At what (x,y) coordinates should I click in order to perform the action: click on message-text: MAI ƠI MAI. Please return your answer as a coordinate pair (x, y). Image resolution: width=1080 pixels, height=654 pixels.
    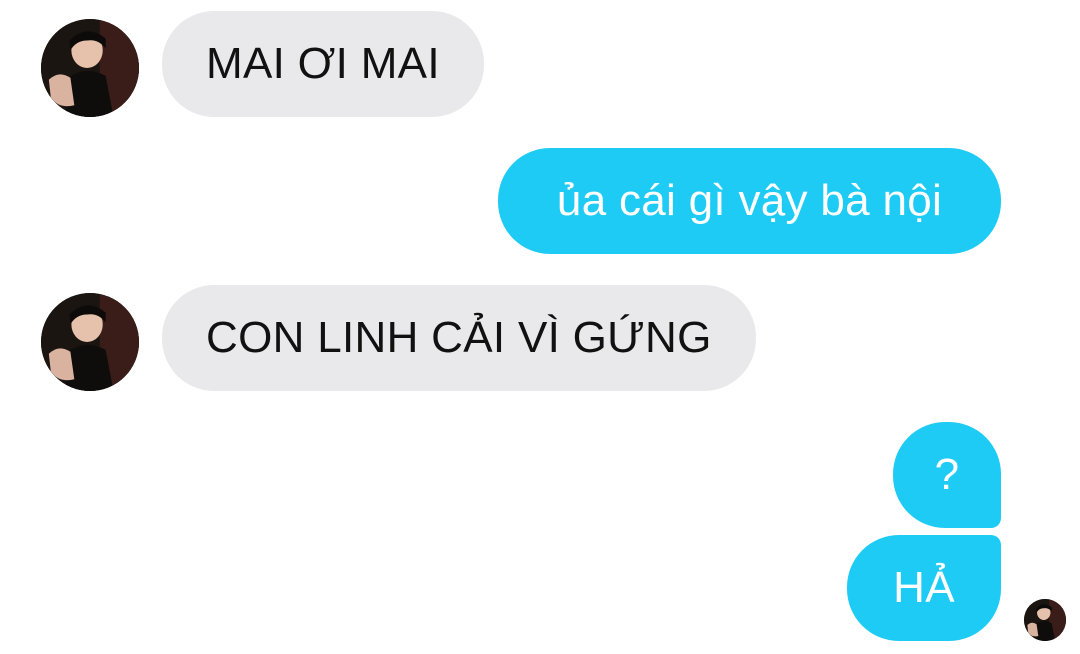
    Looking at the image, I should click on (323, 63).